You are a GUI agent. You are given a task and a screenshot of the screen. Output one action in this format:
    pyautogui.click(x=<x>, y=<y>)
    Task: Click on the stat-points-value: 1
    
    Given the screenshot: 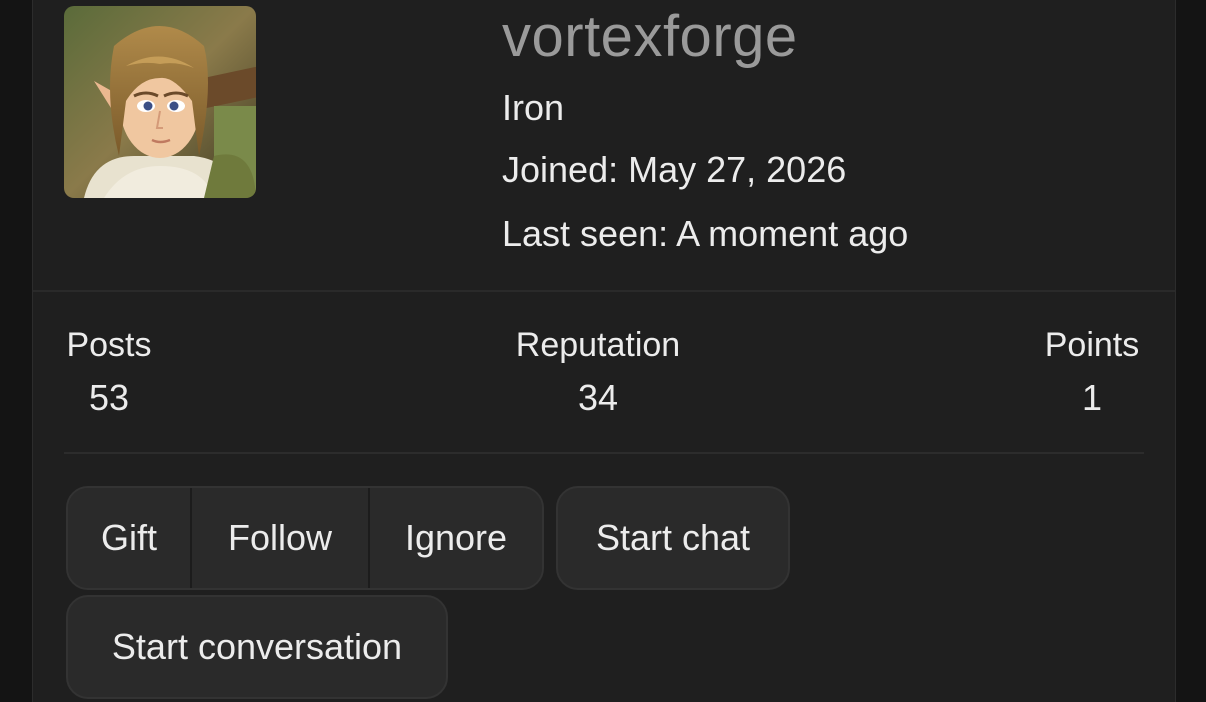 What is the action you would take?
    pyautogui.click(x=1092, y=397)
    